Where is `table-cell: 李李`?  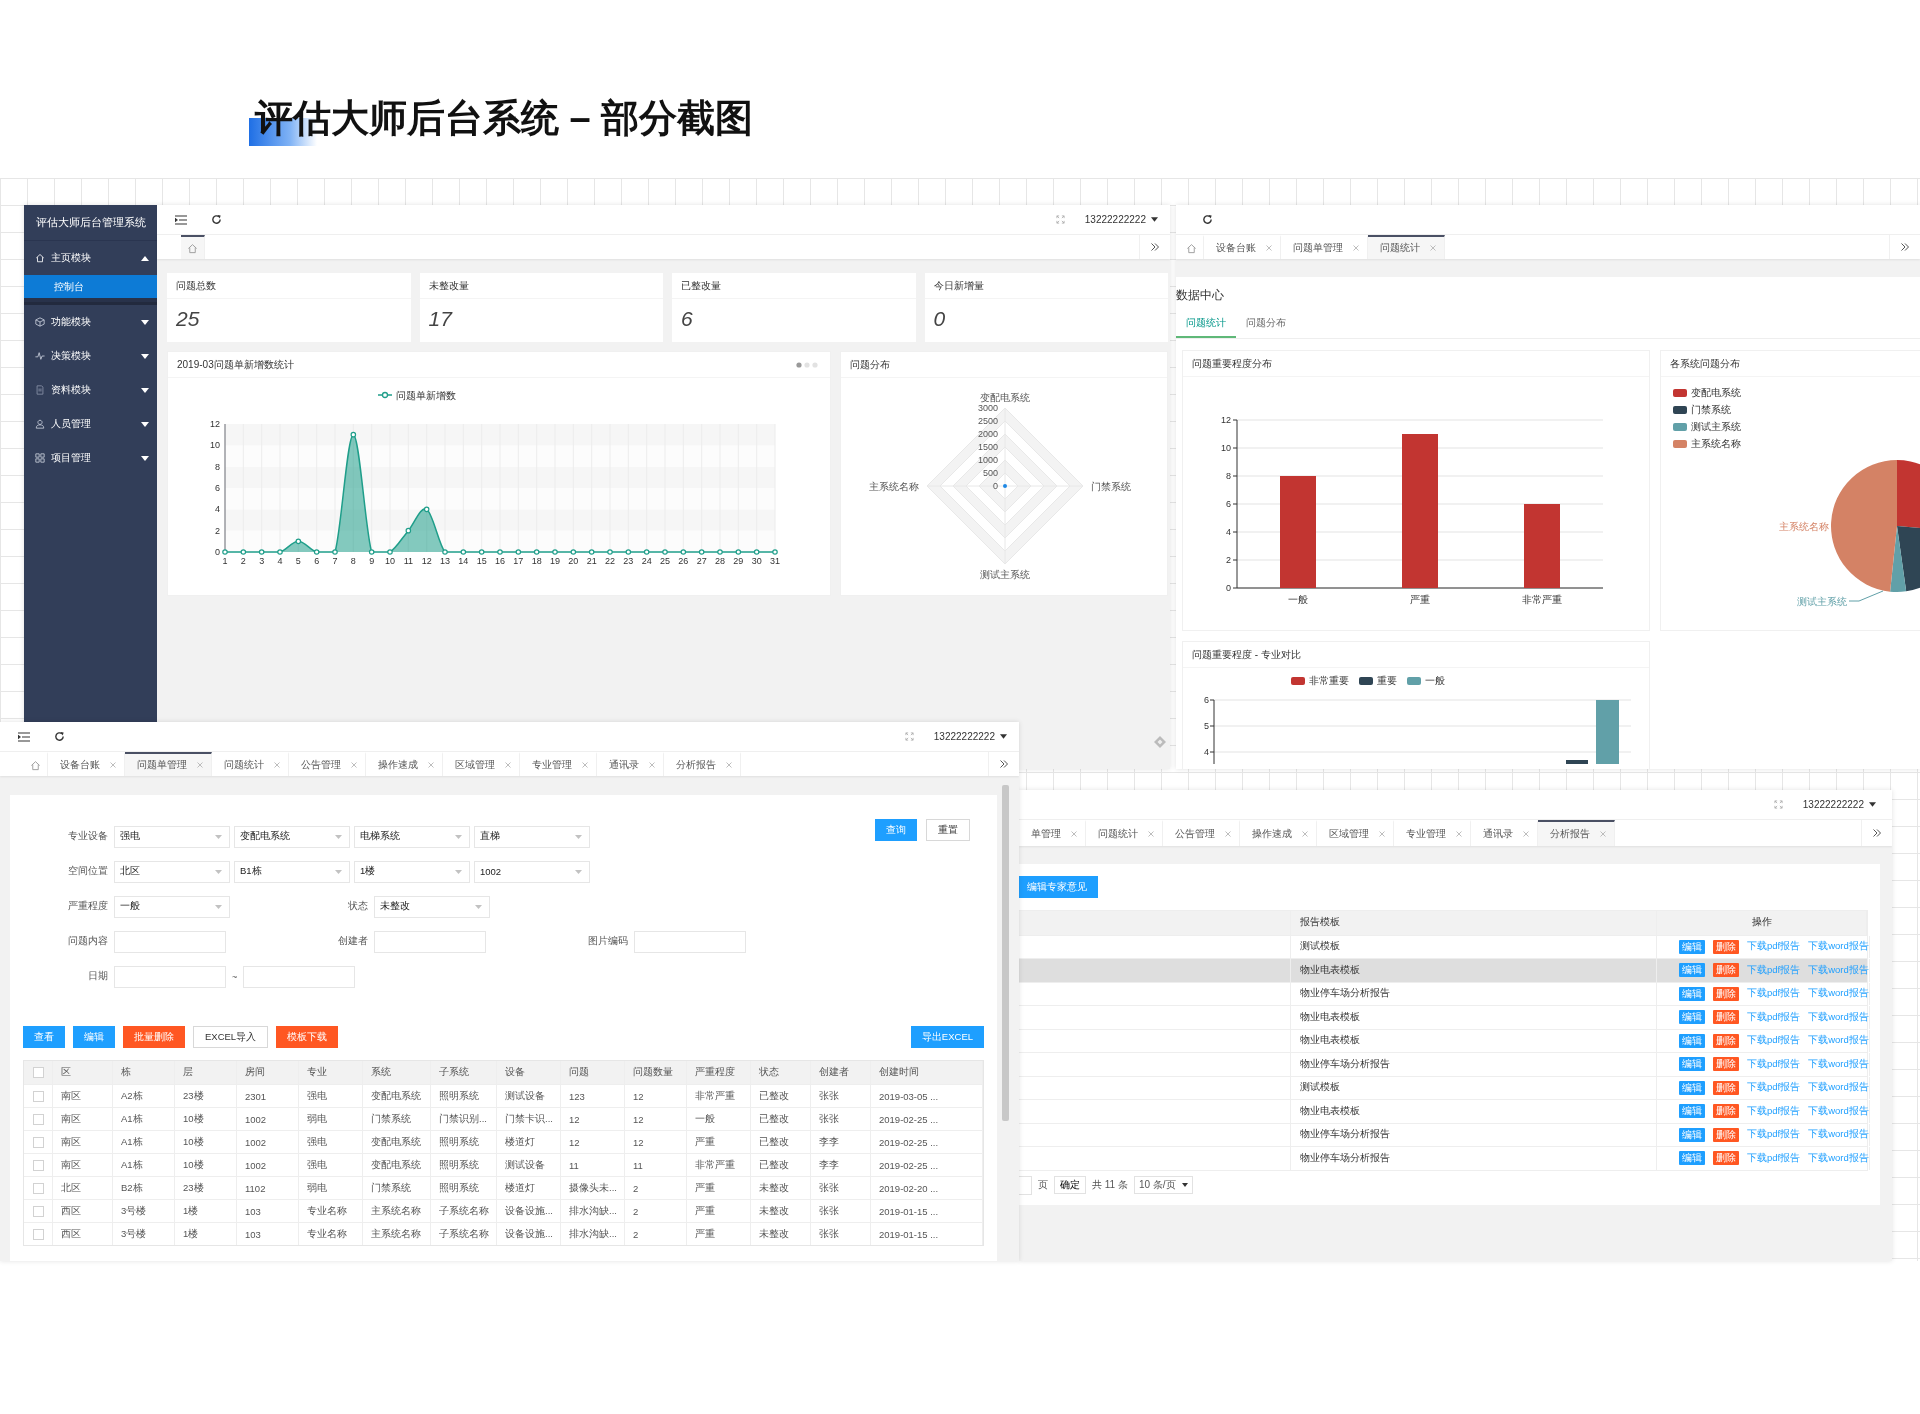
table-cell: 李李 is located at coordinates (841, 1142).